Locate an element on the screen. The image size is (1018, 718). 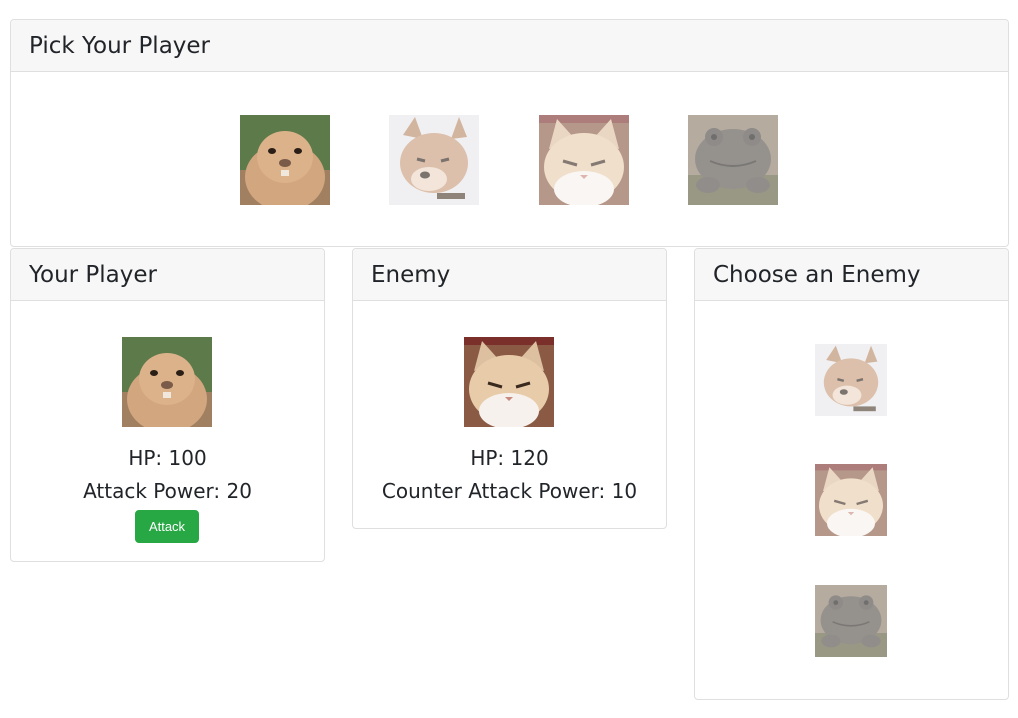
character-options is located at coordinates (509, 160).